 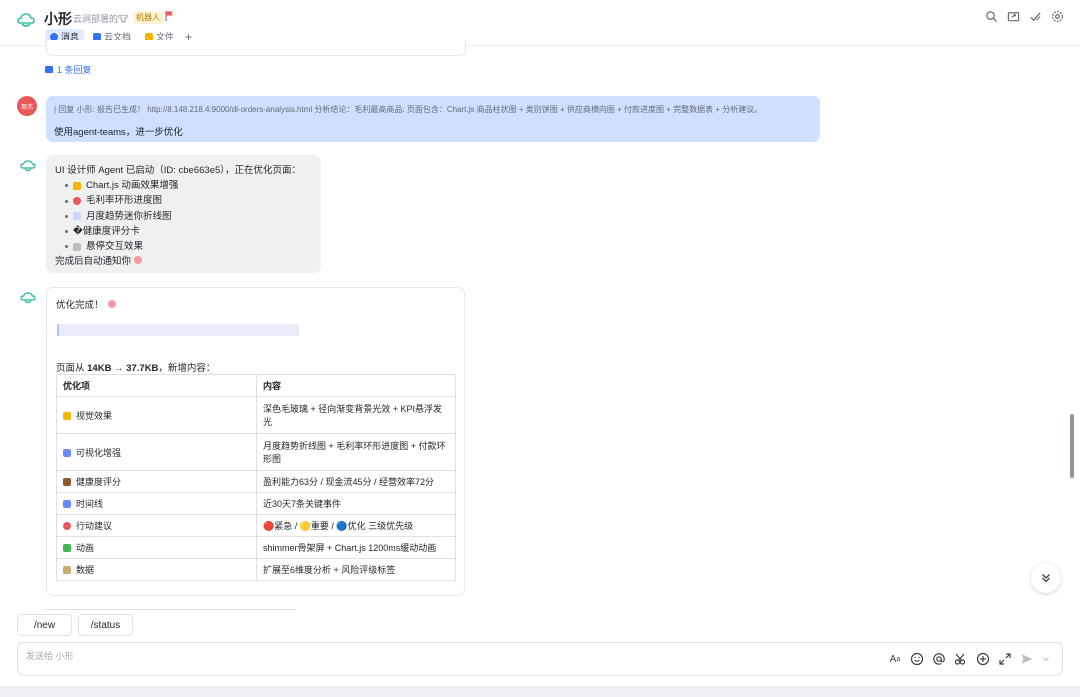 I want to click on sparkles-icon, so click(x=77, y=185).